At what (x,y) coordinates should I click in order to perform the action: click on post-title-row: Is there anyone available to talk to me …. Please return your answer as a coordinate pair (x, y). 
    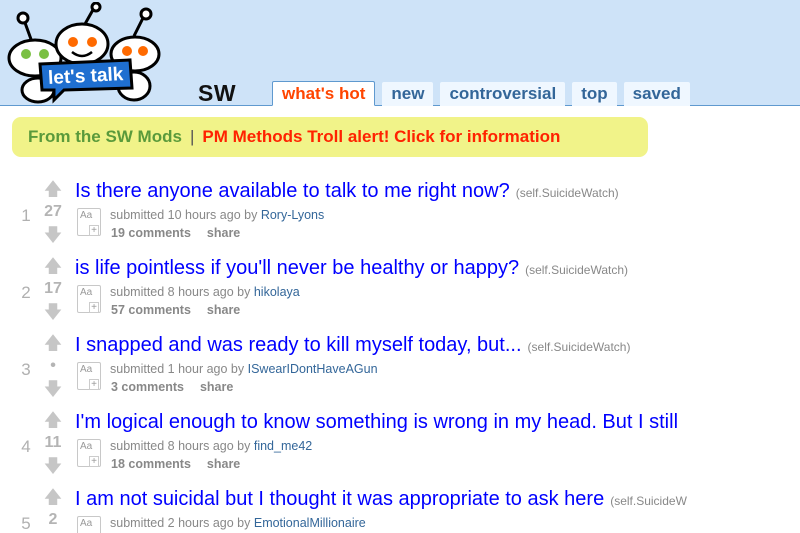
    Looking at the image, I should click on (437, 191).